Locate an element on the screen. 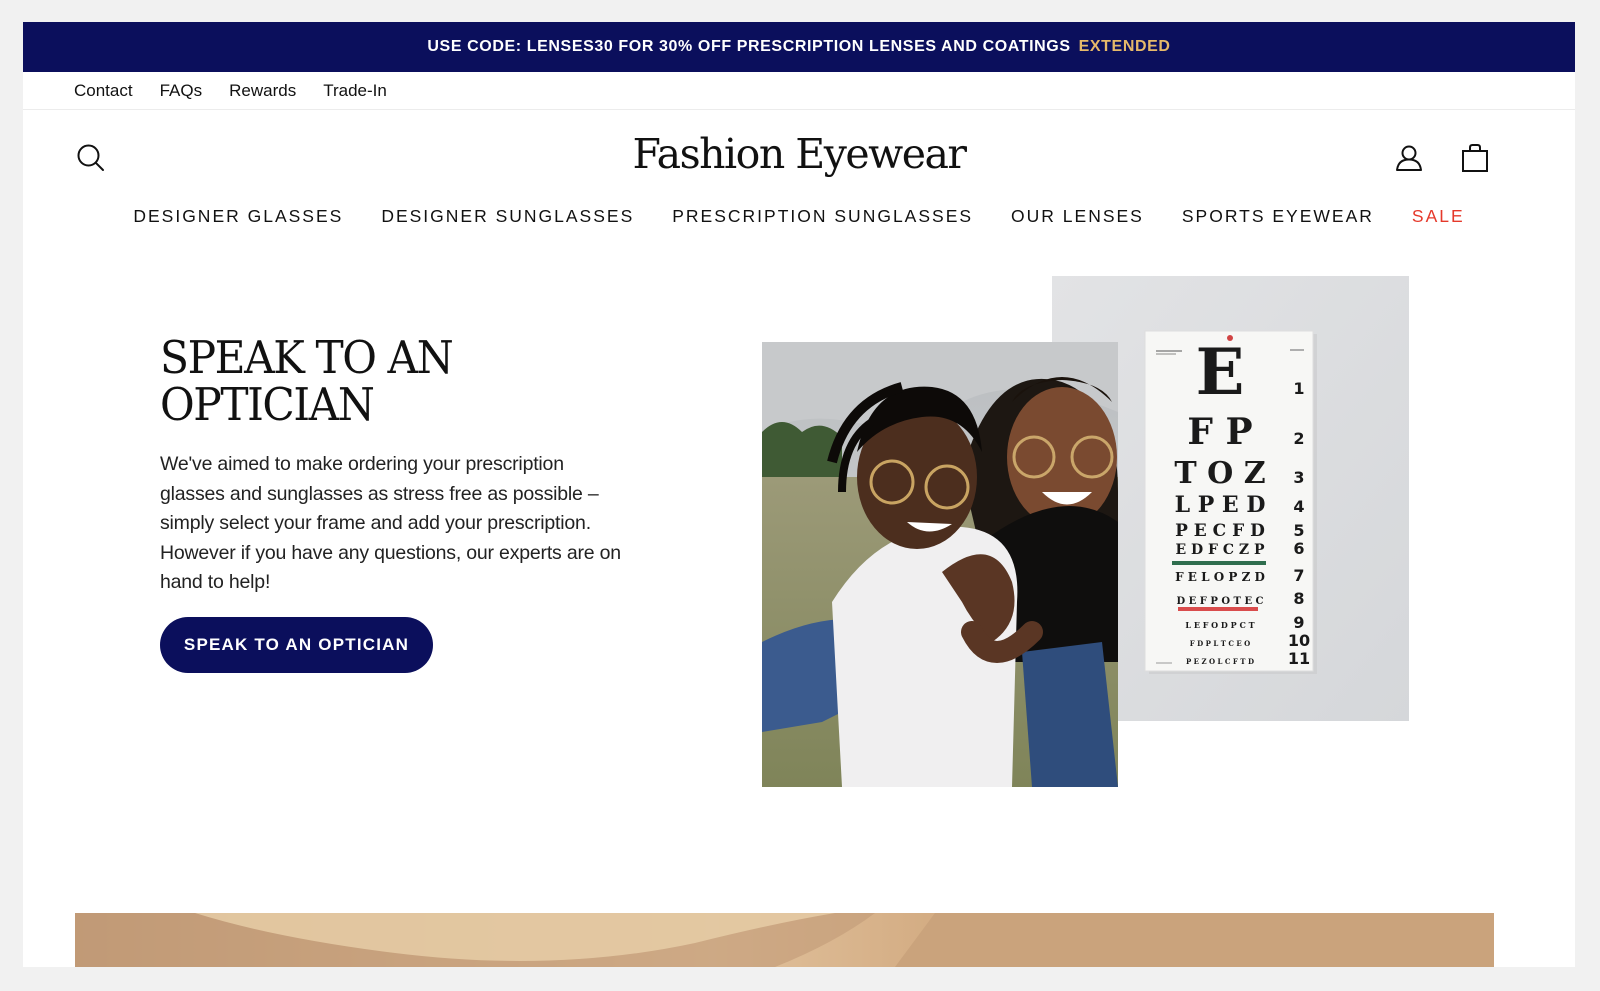  hero-title-line2: OPTICIAN is located at coordinates (267, 404).